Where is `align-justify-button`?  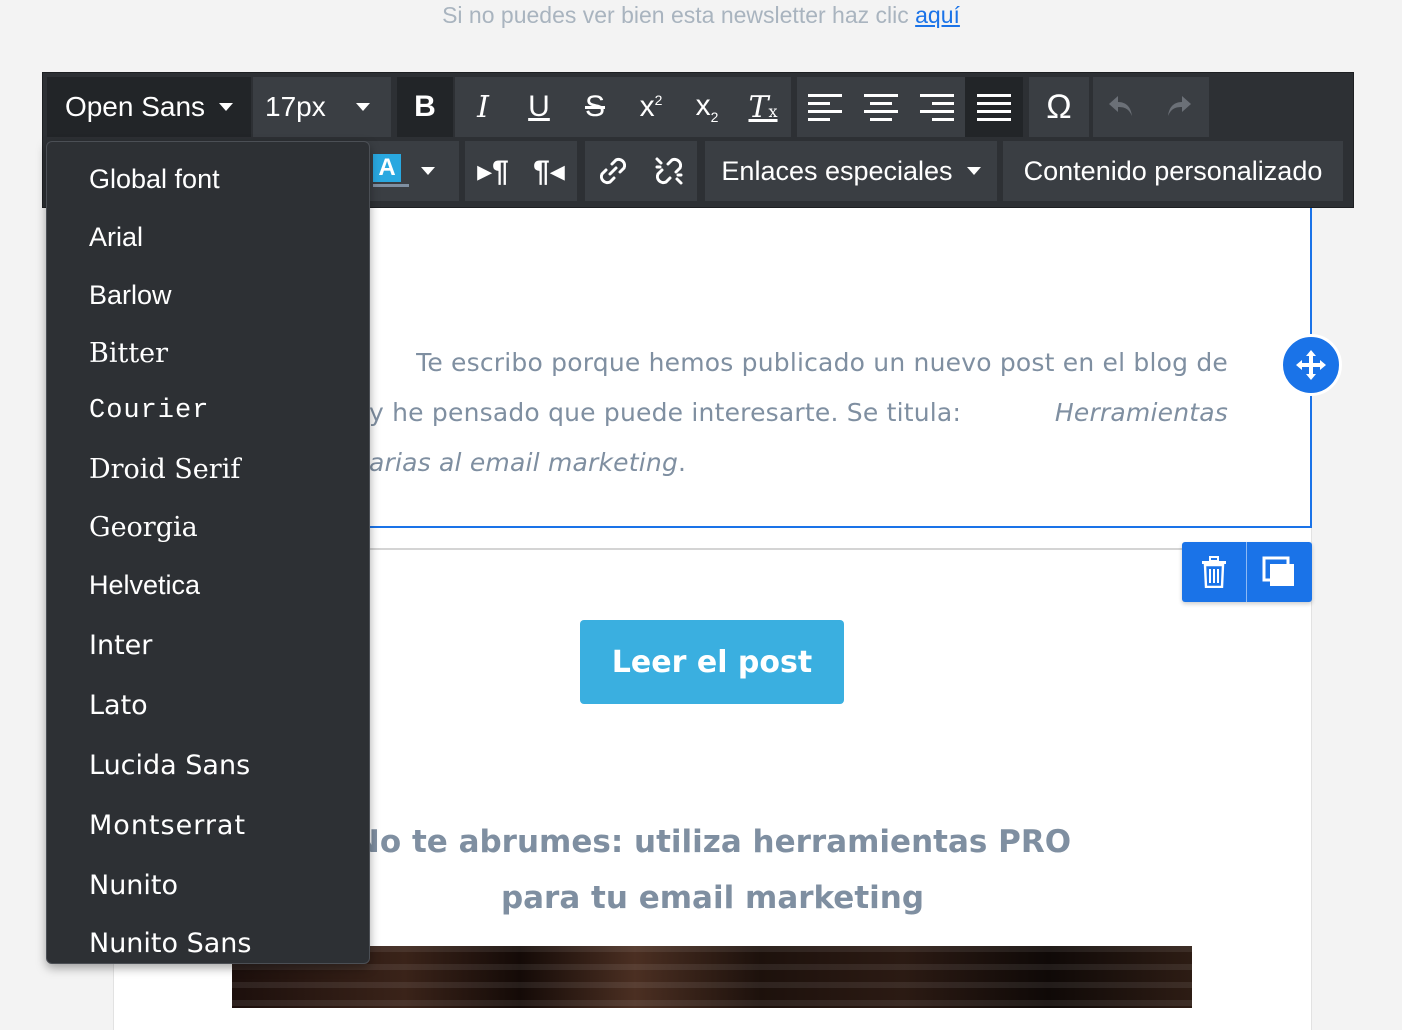
align-justify-button is located at coordinates (994, 107).